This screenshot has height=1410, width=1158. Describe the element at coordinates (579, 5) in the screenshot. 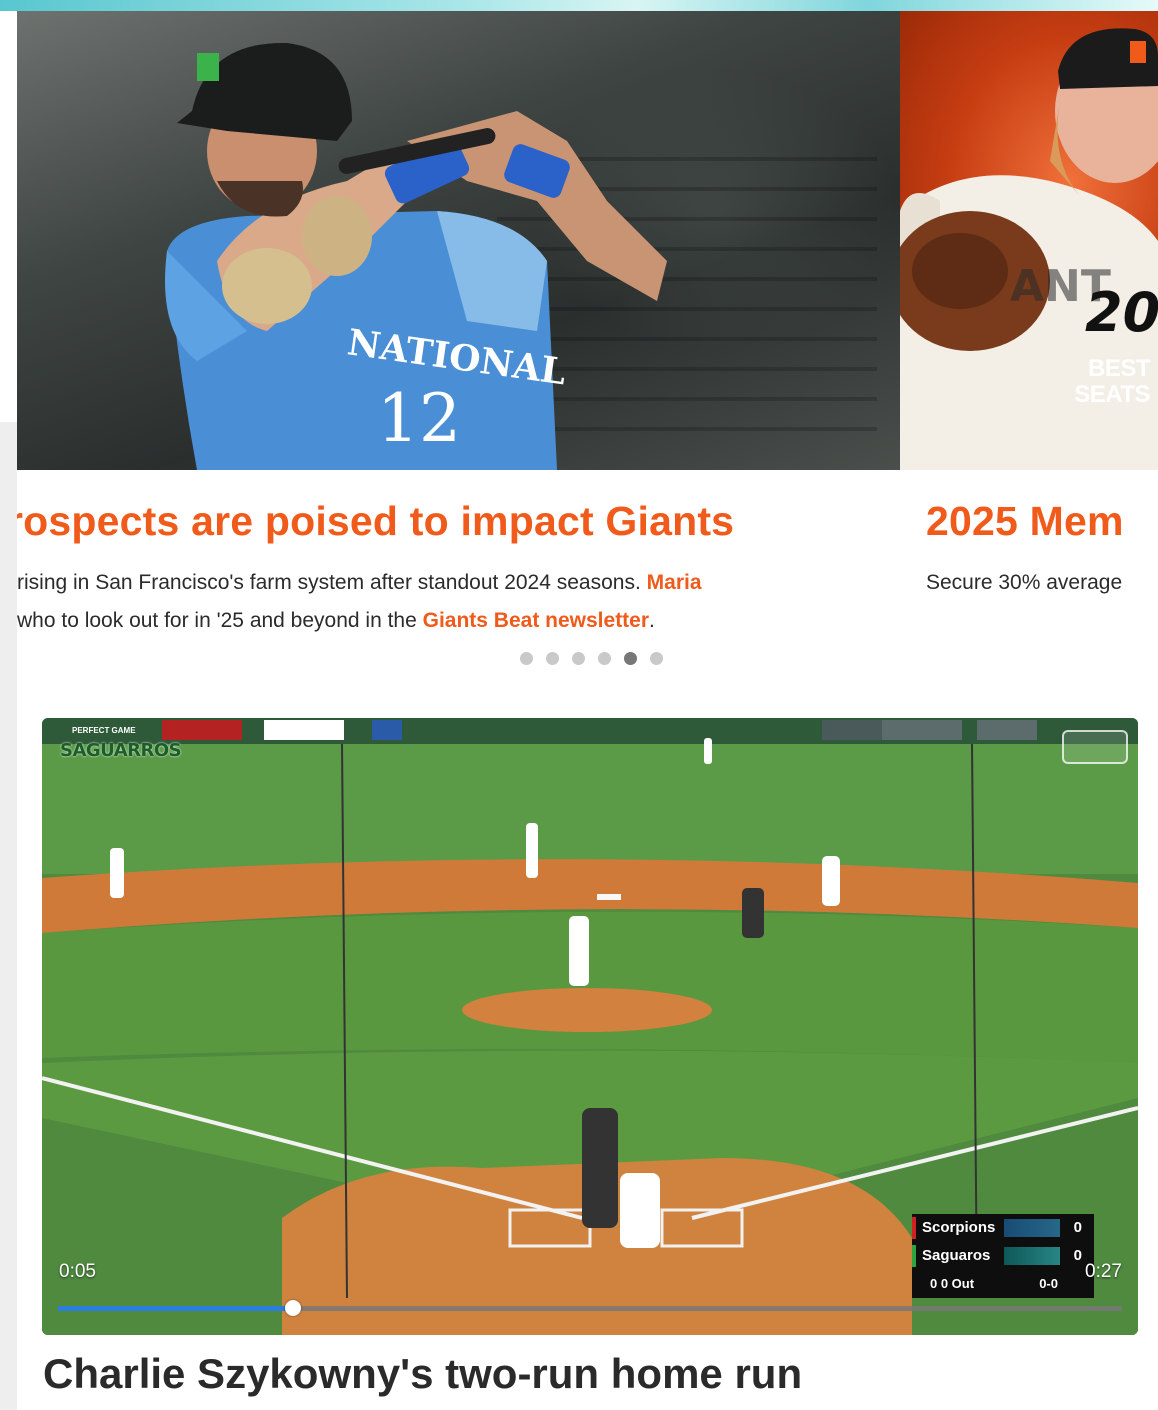

I see `top-banner-strip` at that location.